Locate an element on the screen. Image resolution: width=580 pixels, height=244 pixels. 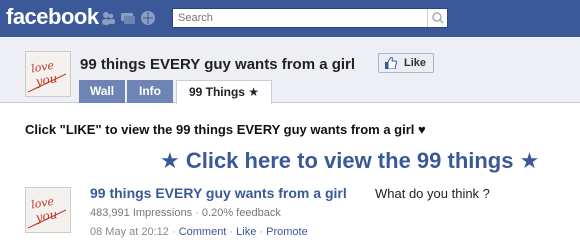
search-input is located at coordinates (299, 18).